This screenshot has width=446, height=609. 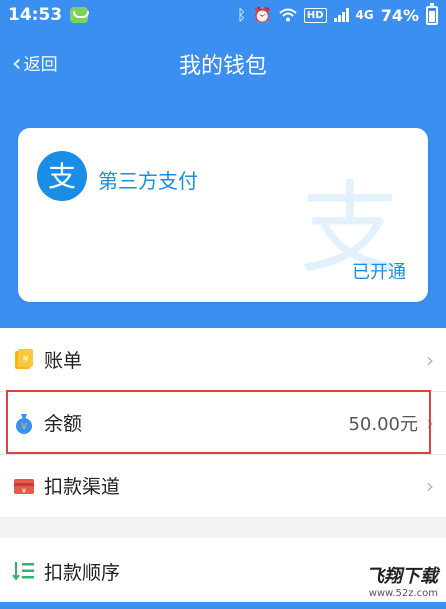 What do you see at coordinates (23, 571) in the screenshot?
I see `payment-order-icon` at bounding box center [23, 571].